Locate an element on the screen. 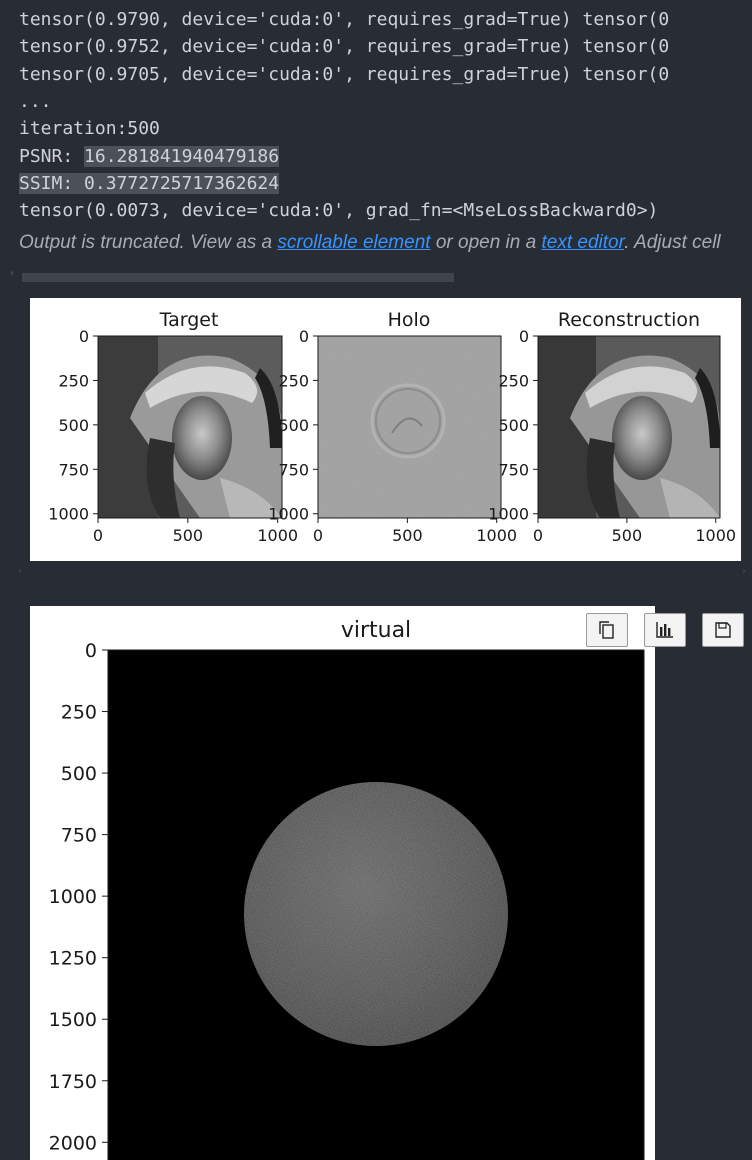 The width and height of the screenshot is (752, 1160). panel-title: Target is located at coordinates (189, 320).